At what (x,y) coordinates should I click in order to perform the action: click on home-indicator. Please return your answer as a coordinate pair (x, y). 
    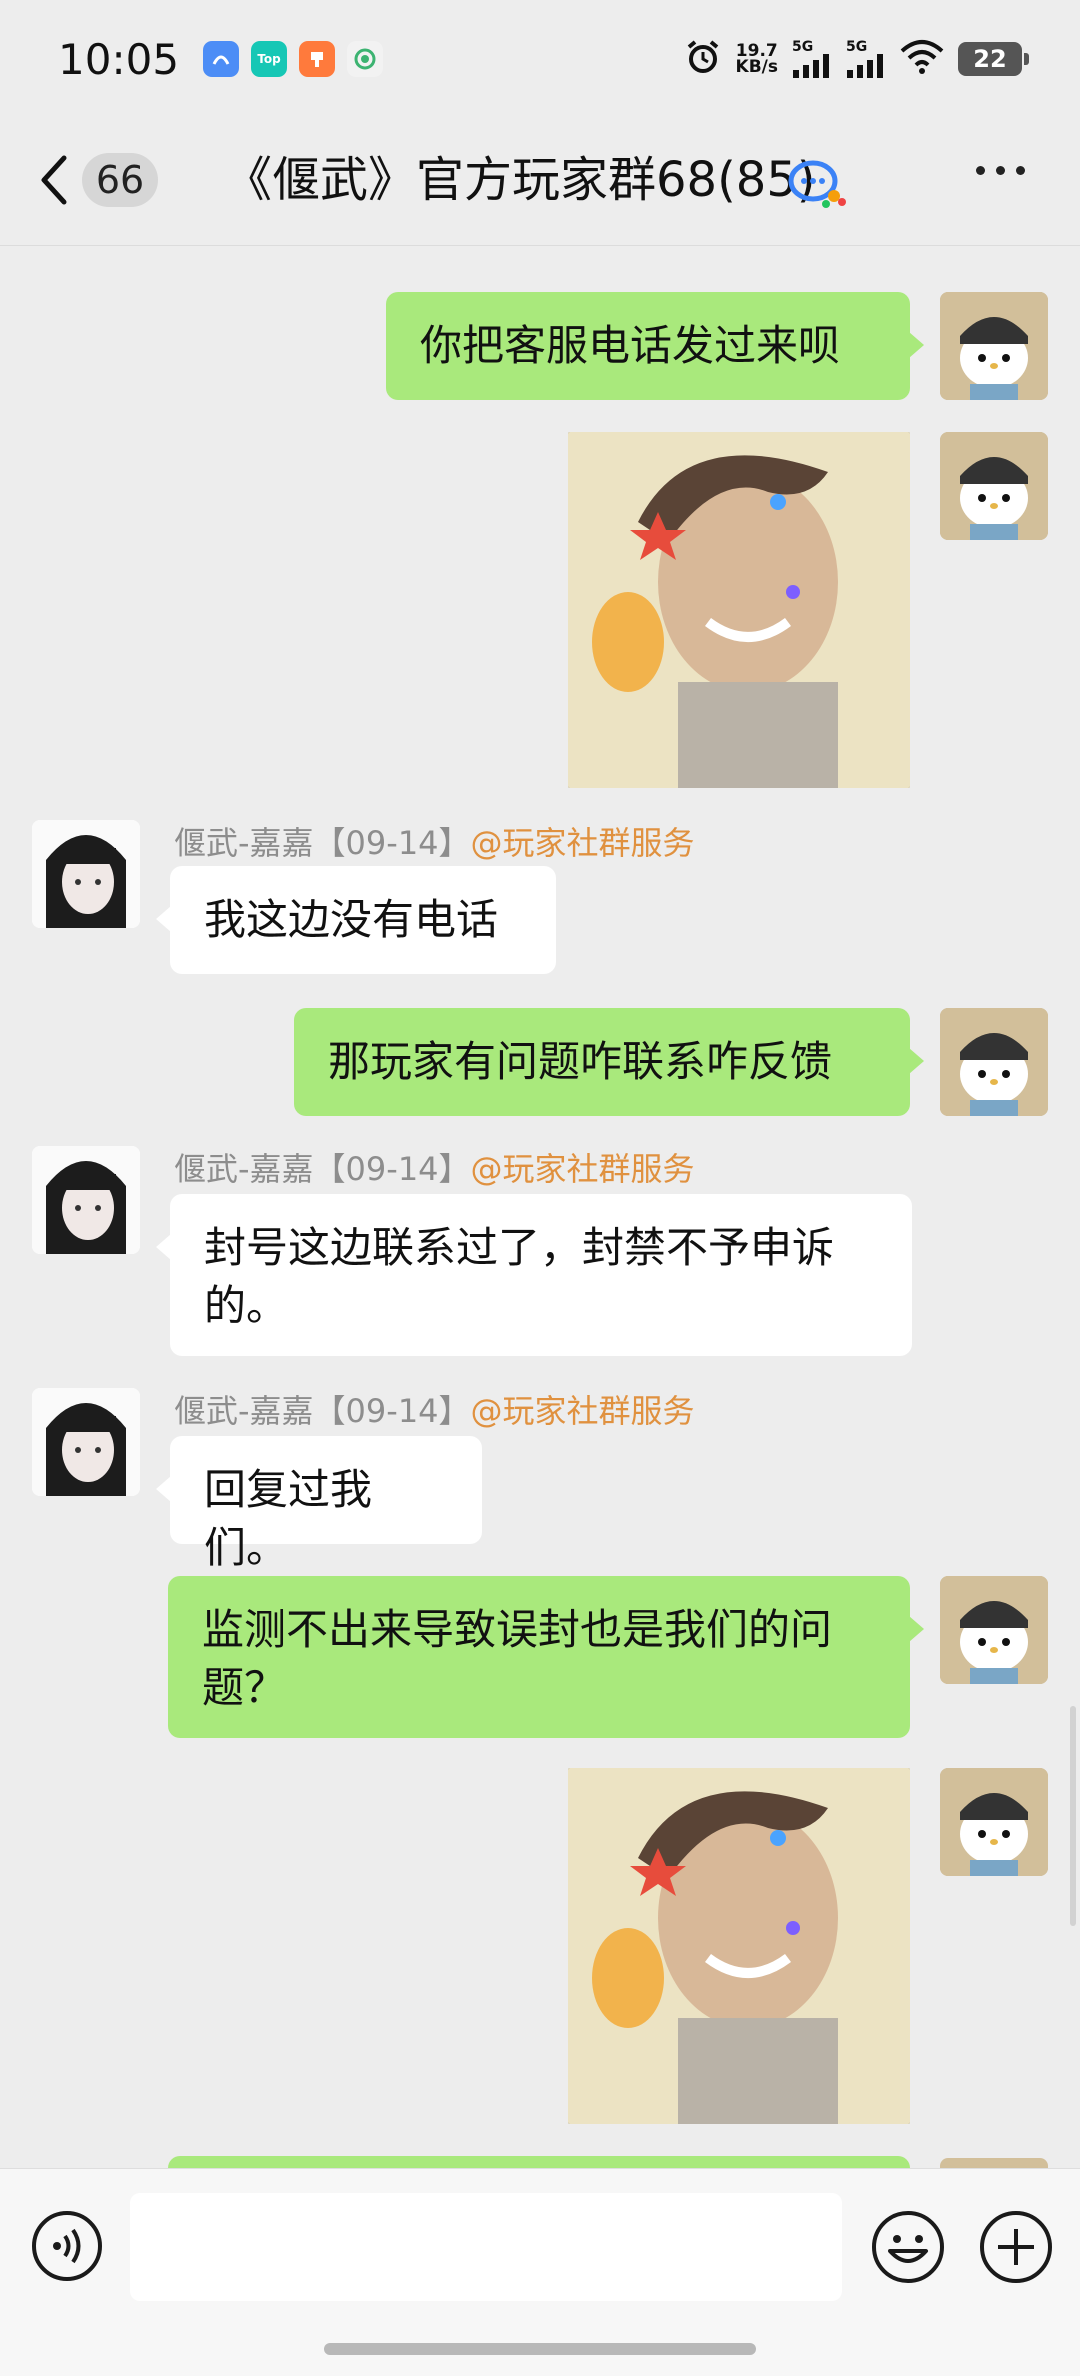
    Looking at the image, I should click on (540, 2349).